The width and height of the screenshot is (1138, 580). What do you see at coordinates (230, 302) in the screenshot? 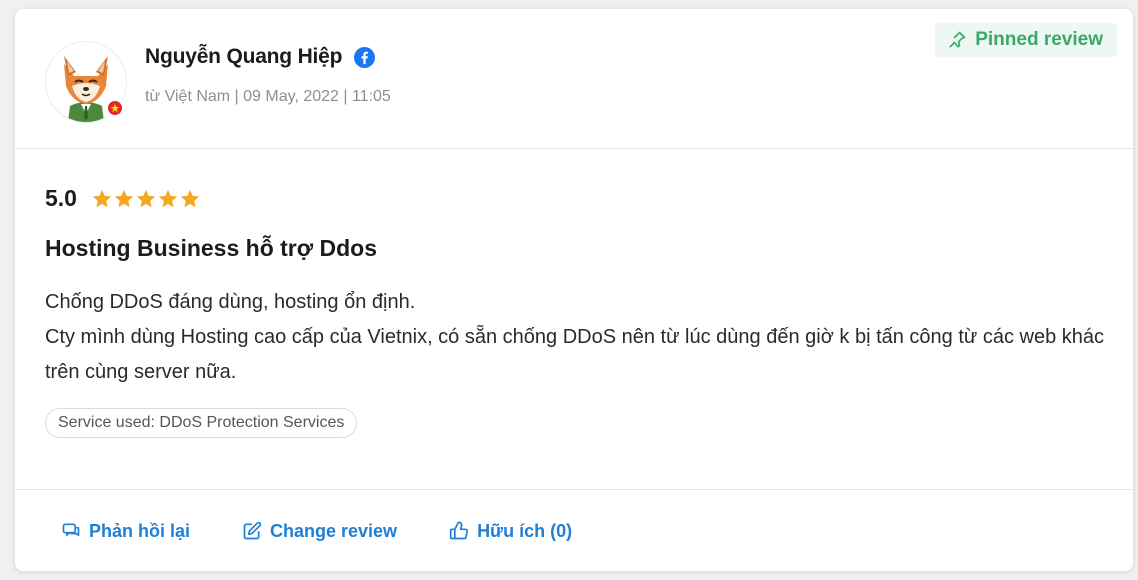
I see `review-line: Chống DDoS đáng dùng, hosting ổn định.` at bounding box center [230, 302].